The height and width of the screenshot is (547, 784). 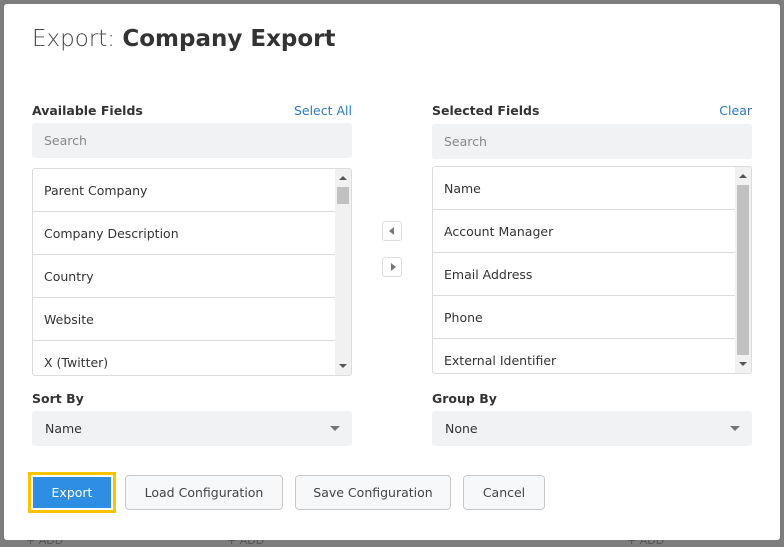 What do you see at coordinates (184, 190) in the screenshot?
I see `list-item: Parent Company` at bounding box center [184, 190].